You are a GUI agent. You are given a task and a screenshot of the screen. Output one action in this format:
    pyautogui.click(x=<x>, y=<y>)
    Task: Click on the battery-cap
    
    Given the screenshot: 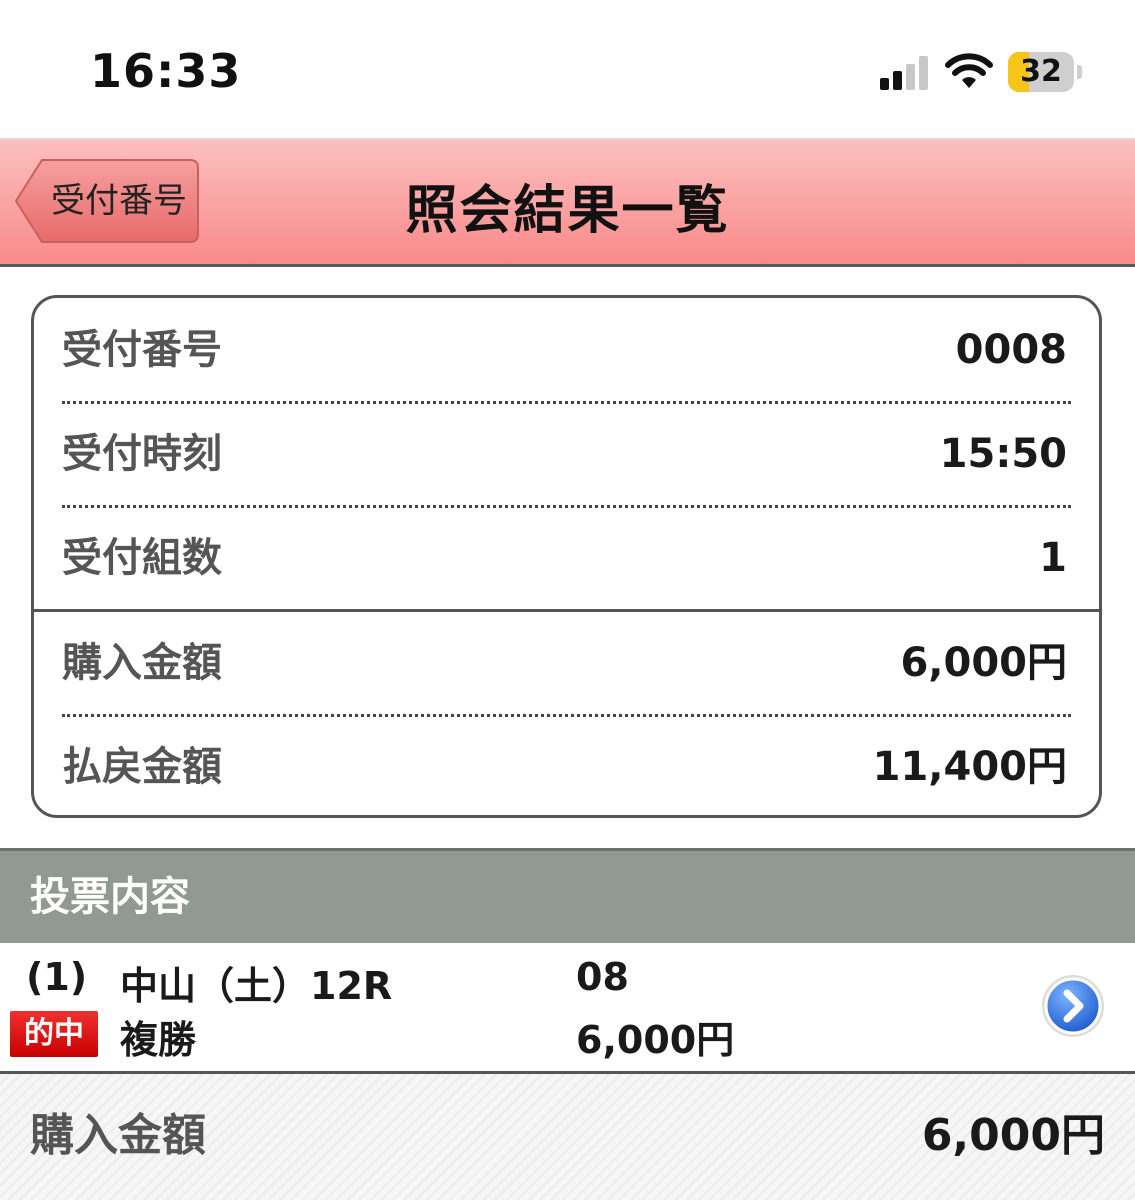 What is the action you would take?
    pyautogui.click(x=1079, y=72)
    